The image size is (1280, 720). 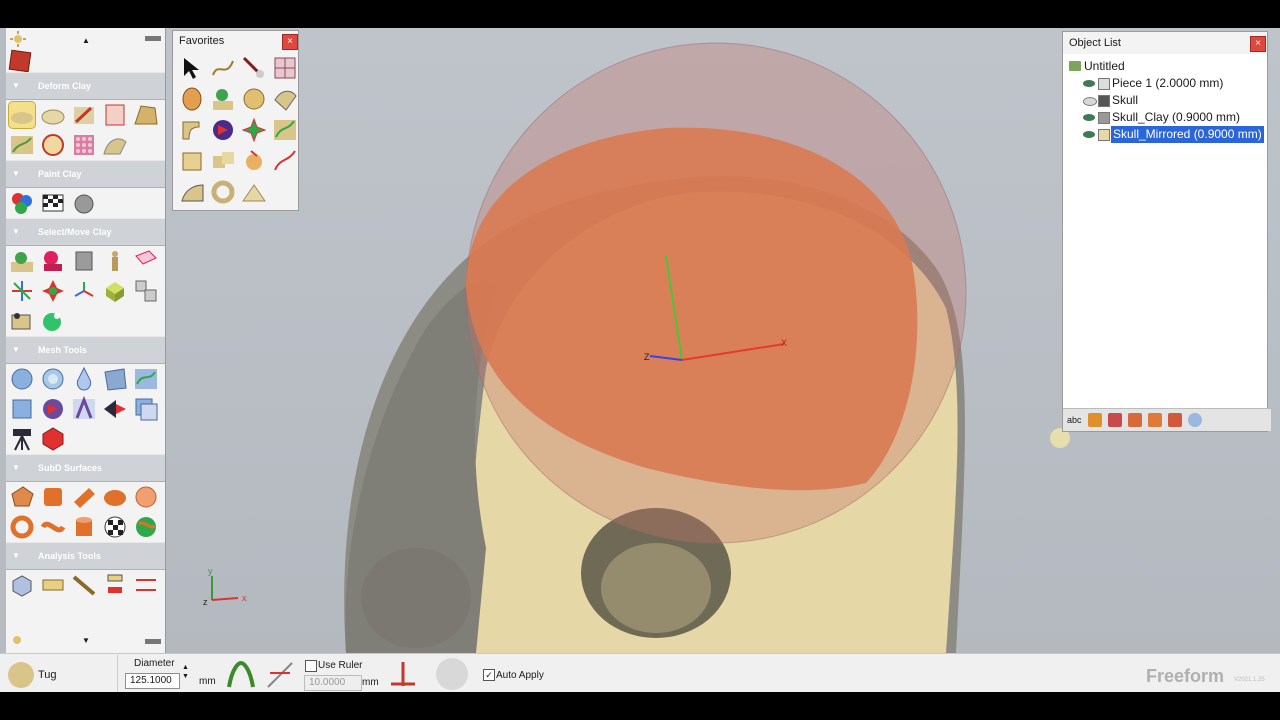 I want to click on subd-box-icon, so click(x=53, y=497).